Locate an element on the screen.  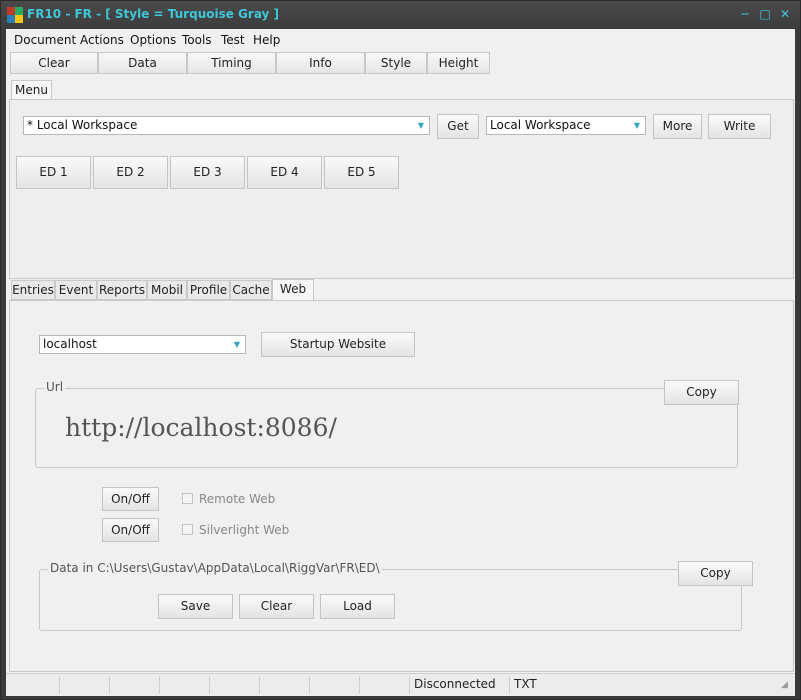
maximize-icon: □ is located at coordinates (765, 14).